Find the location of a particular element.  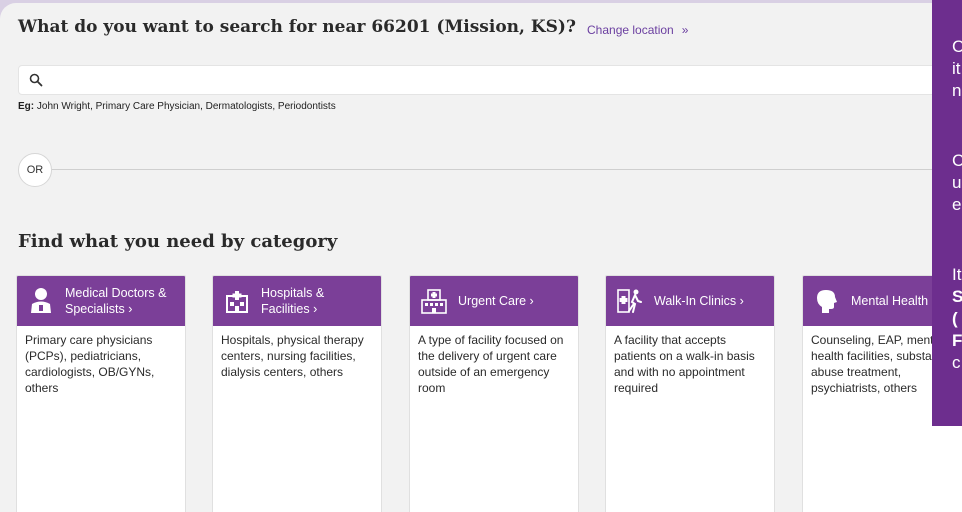

search-box is located at coordinates (483, 80).